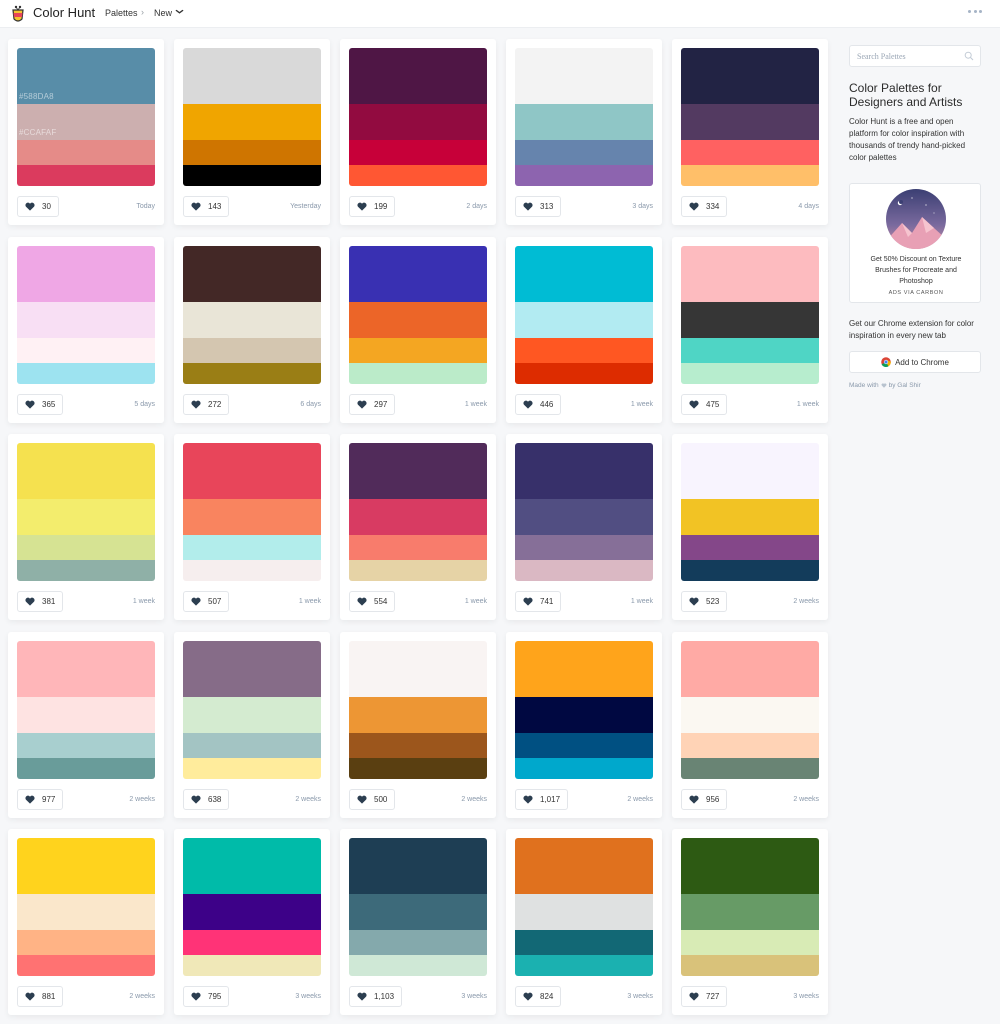 The height and width of the screenshot is (1024, 1000). I want to click on palette-card: 741 1 week, so click(584, 527).